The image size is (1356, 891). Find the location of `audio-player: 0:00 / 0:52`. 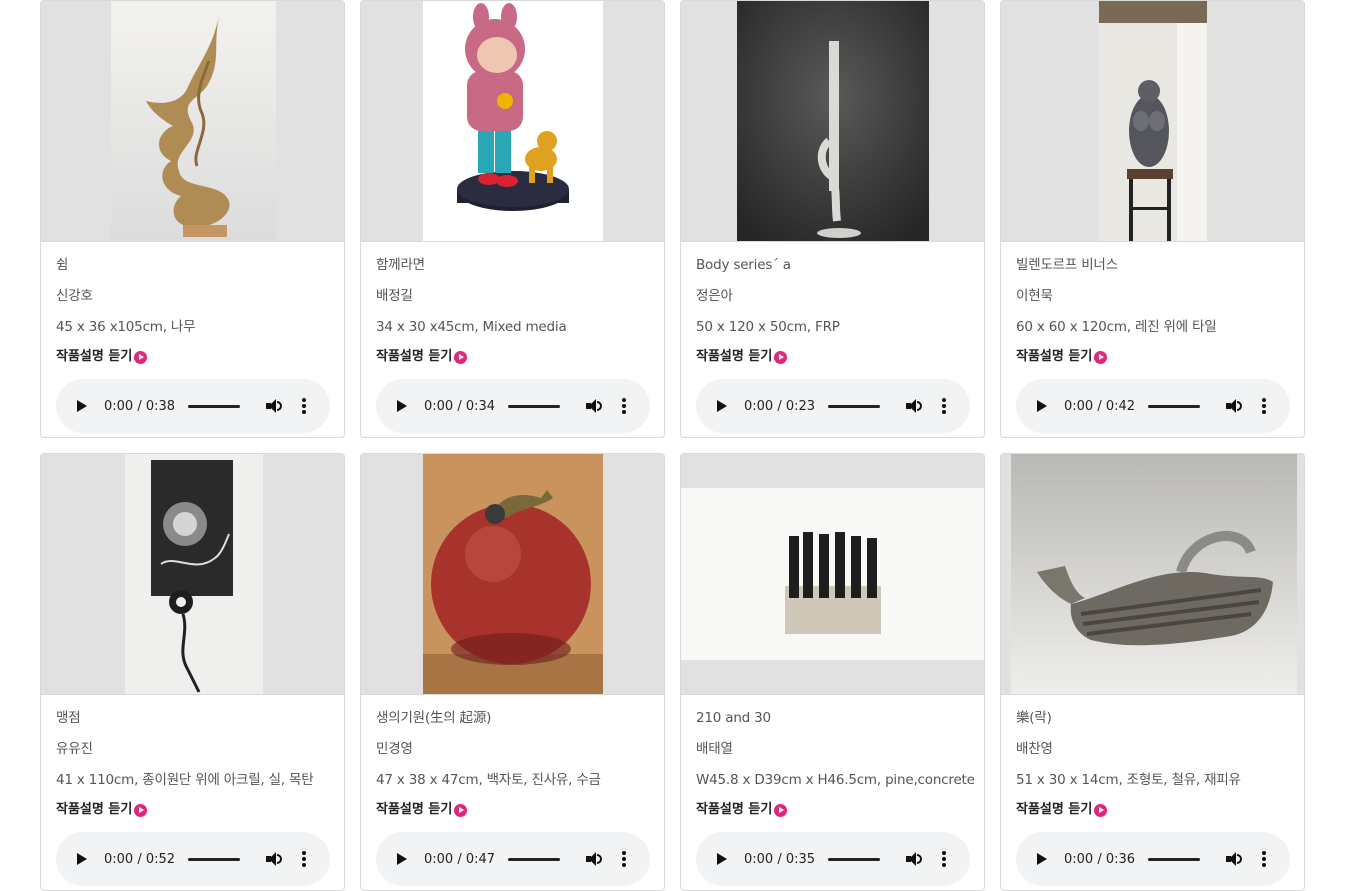

audio-player: 0:00 / 0:52 is located at coordinates (193, 859).